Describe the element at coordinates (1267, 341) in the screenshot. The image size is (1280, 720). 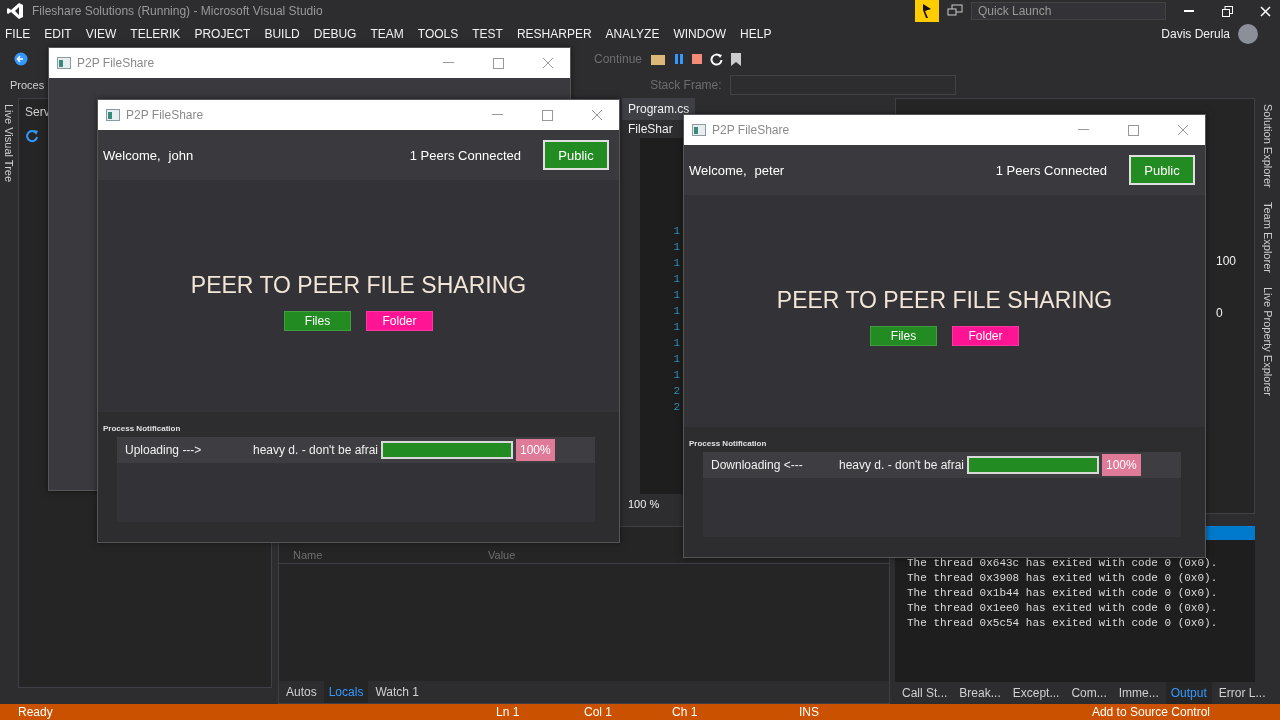
I see `side-tab: Live Property Explorer` at that location.